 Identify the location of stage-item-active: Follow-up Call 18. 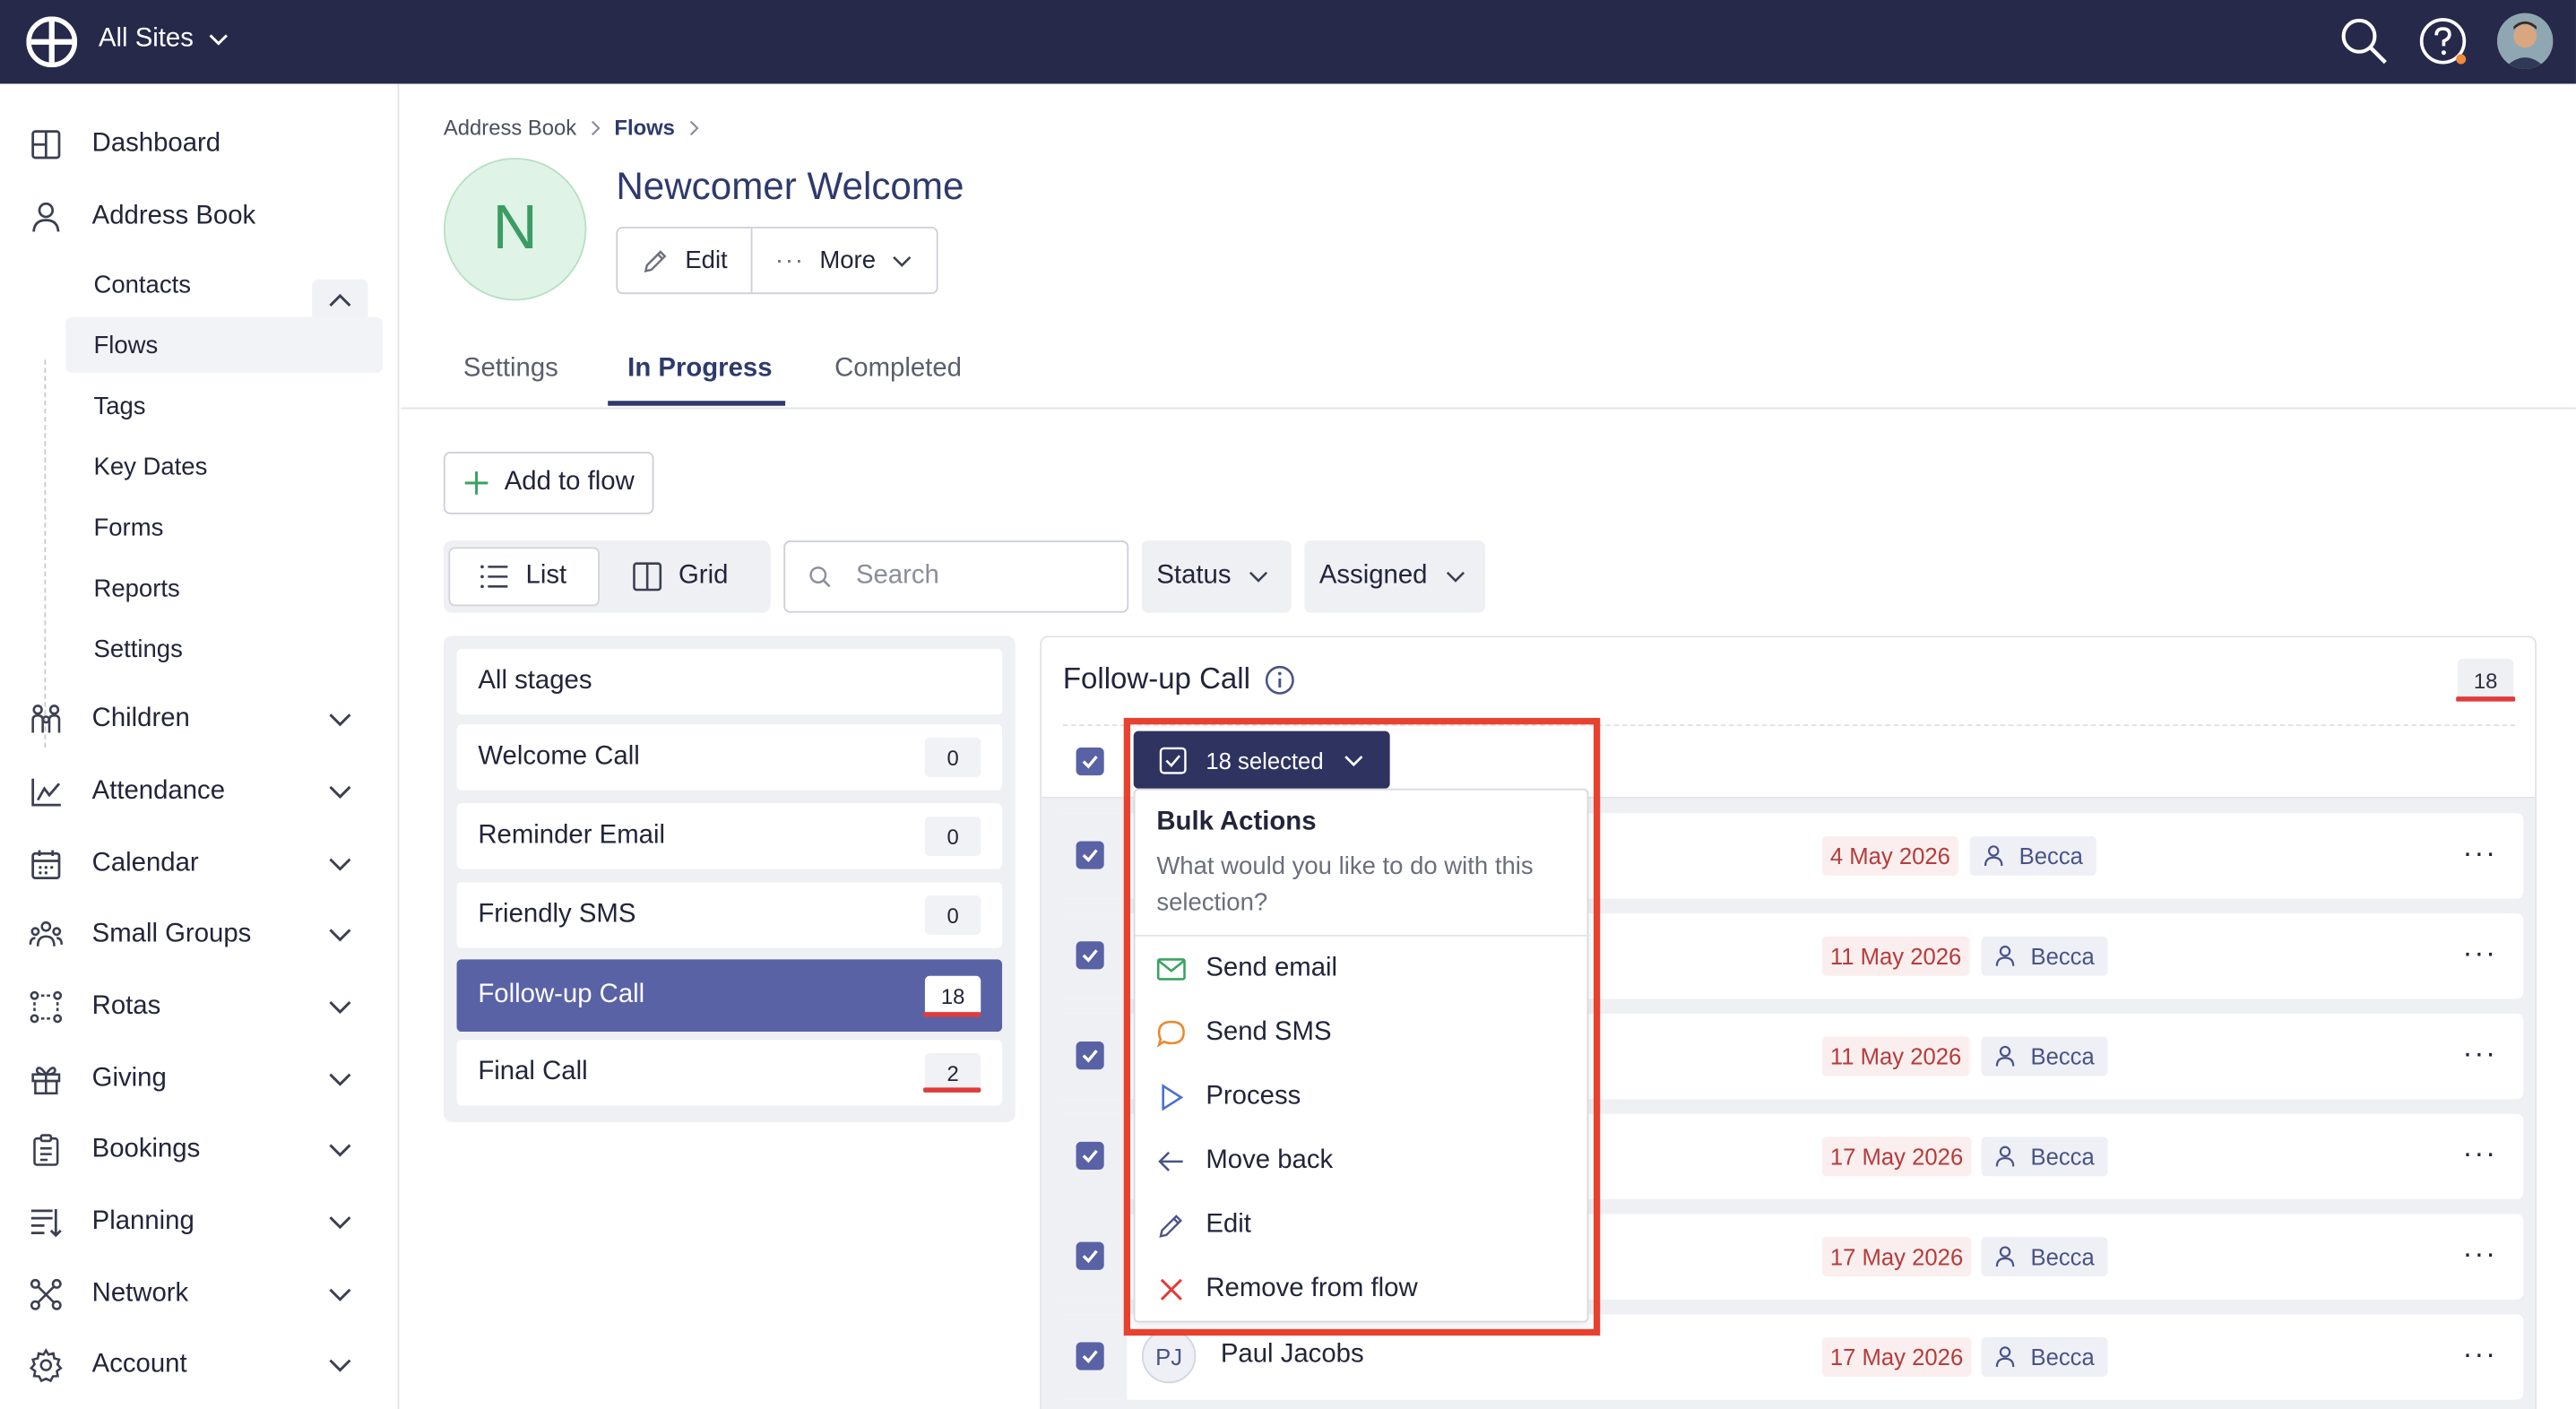
(729, 996).